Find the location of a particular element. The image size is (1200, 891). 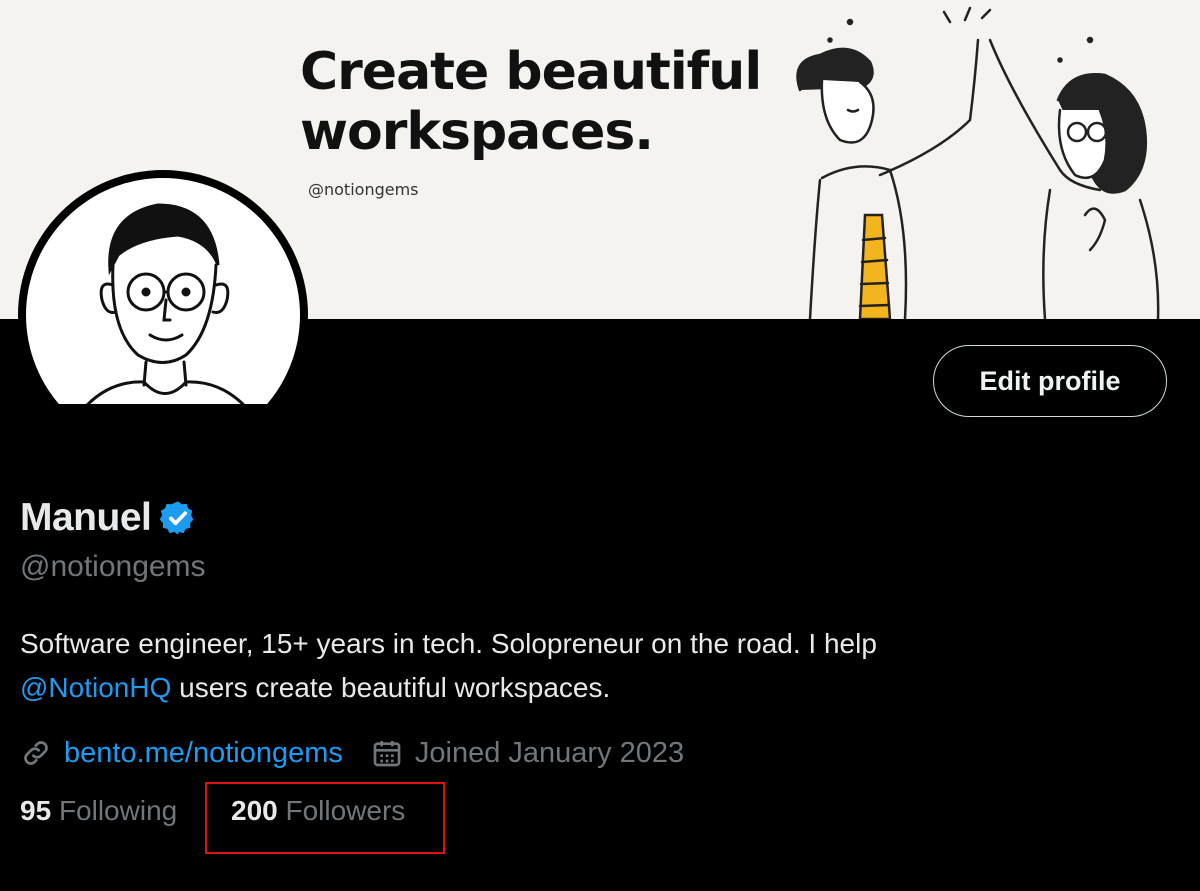

banner-handle: @notiongems is located at coordinates (363, 189).